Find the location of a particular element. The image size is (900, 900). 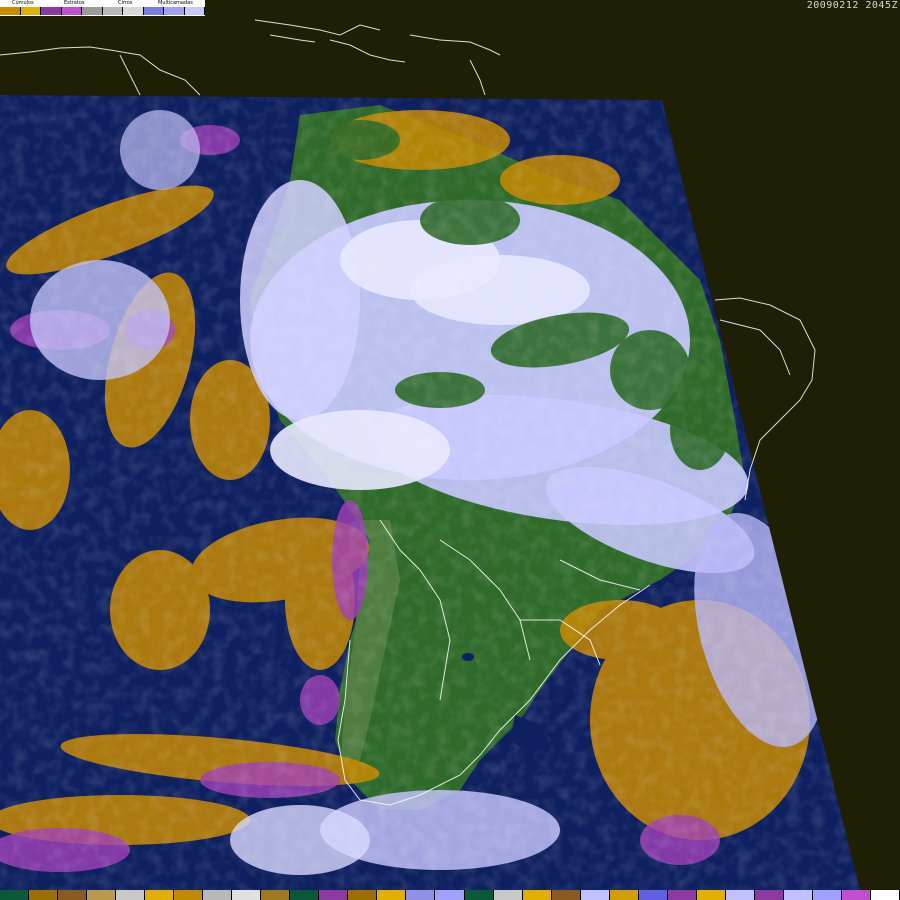

legend-label-cumulus: Cúmulos is located at coordinates (23, 3).